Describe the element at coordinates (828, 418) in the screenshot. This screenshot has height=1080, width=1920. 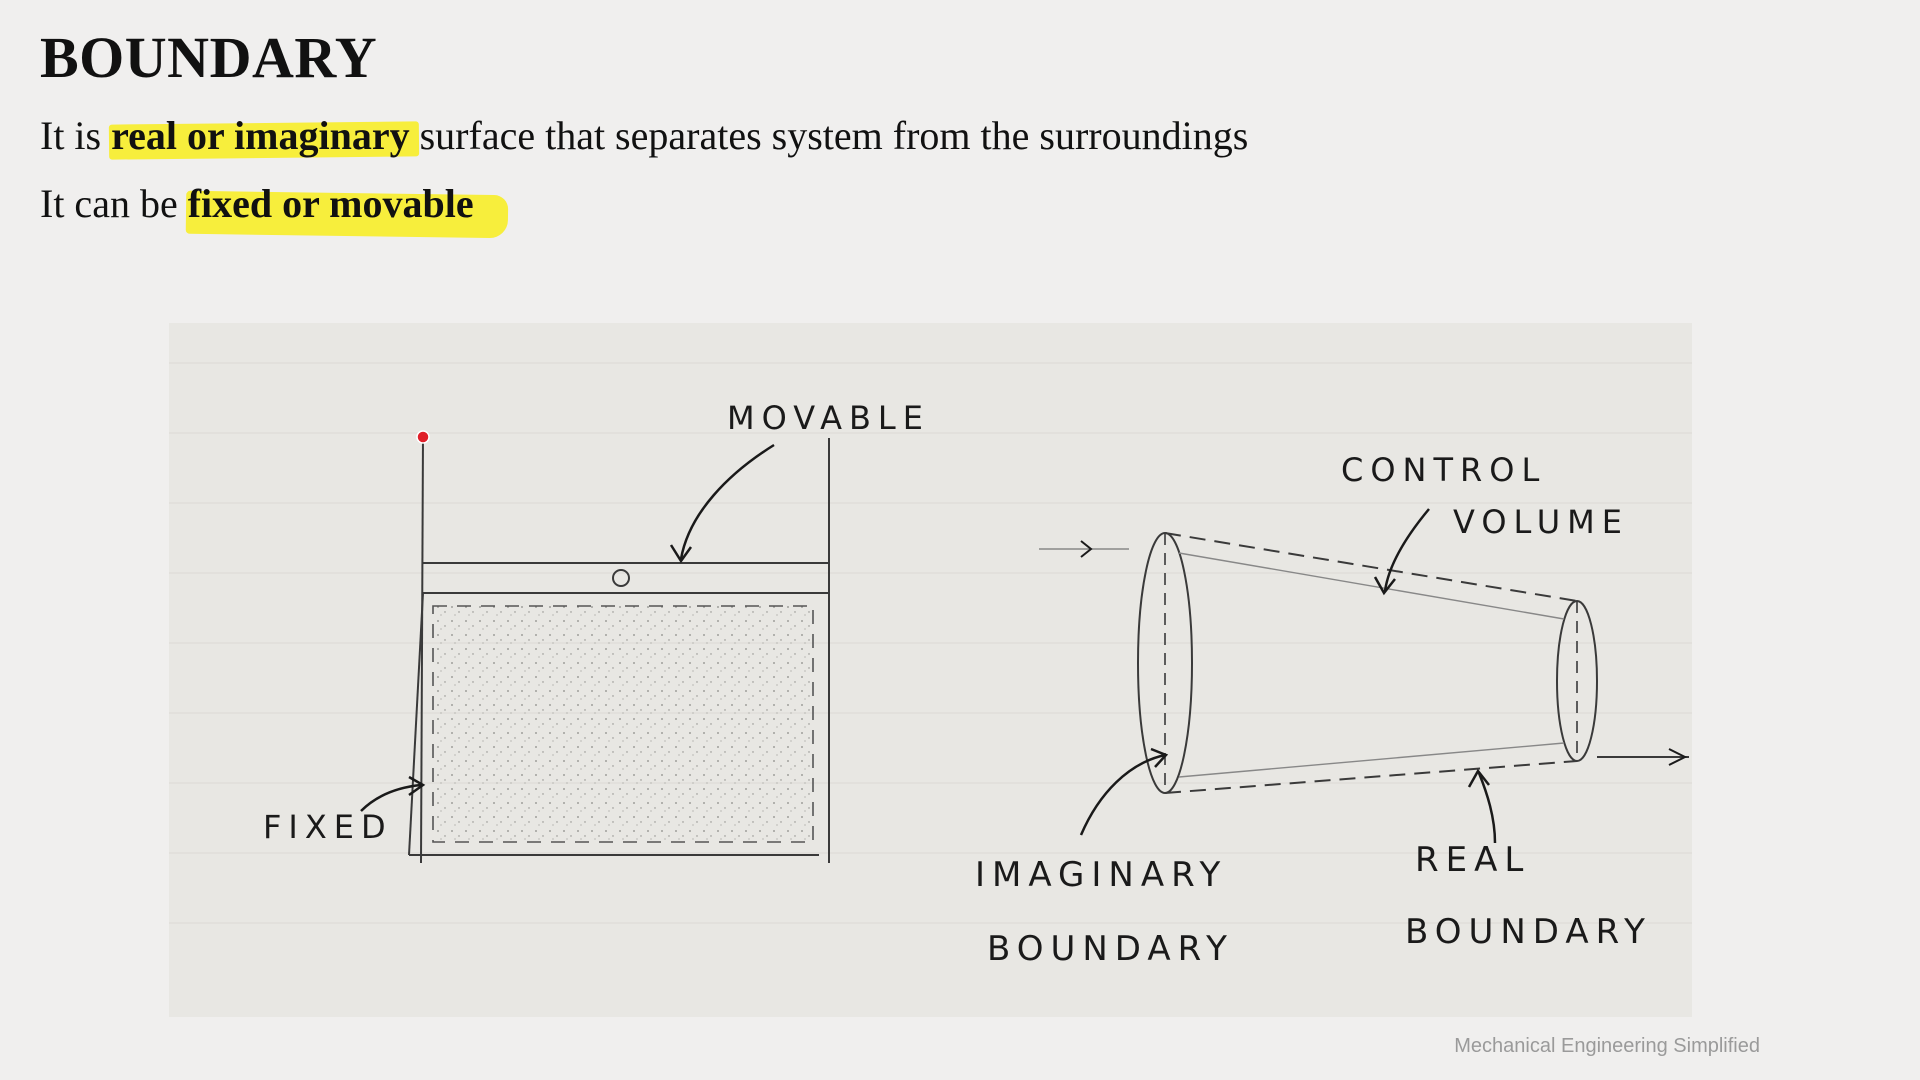
I see `label-movable: MOVABLE` at that location.